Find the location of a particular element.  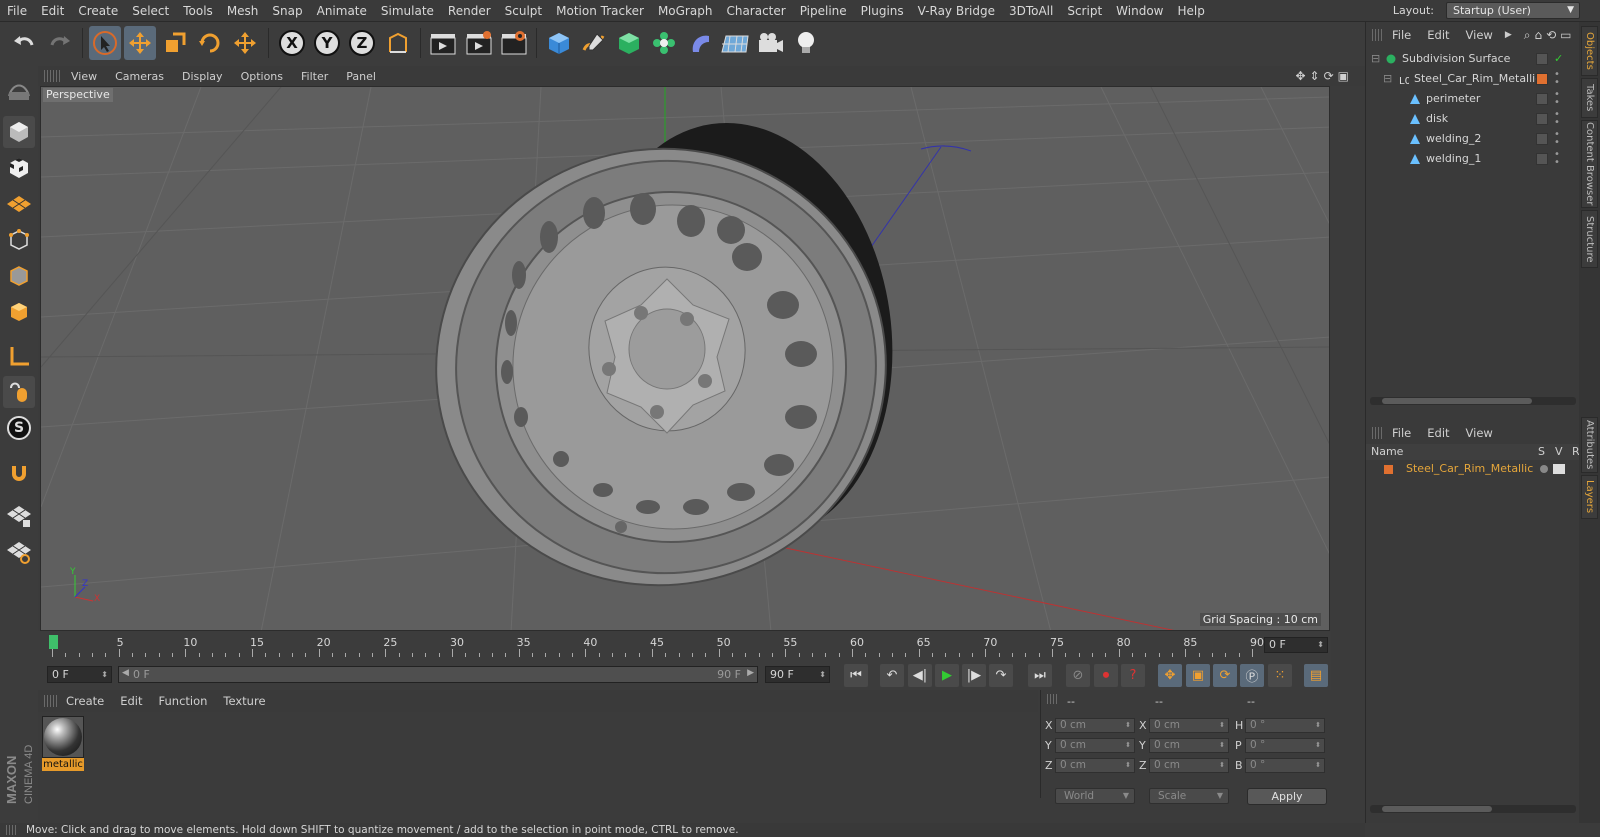

layer-menu-edit: Edit is located at coordinates (1438, 433).